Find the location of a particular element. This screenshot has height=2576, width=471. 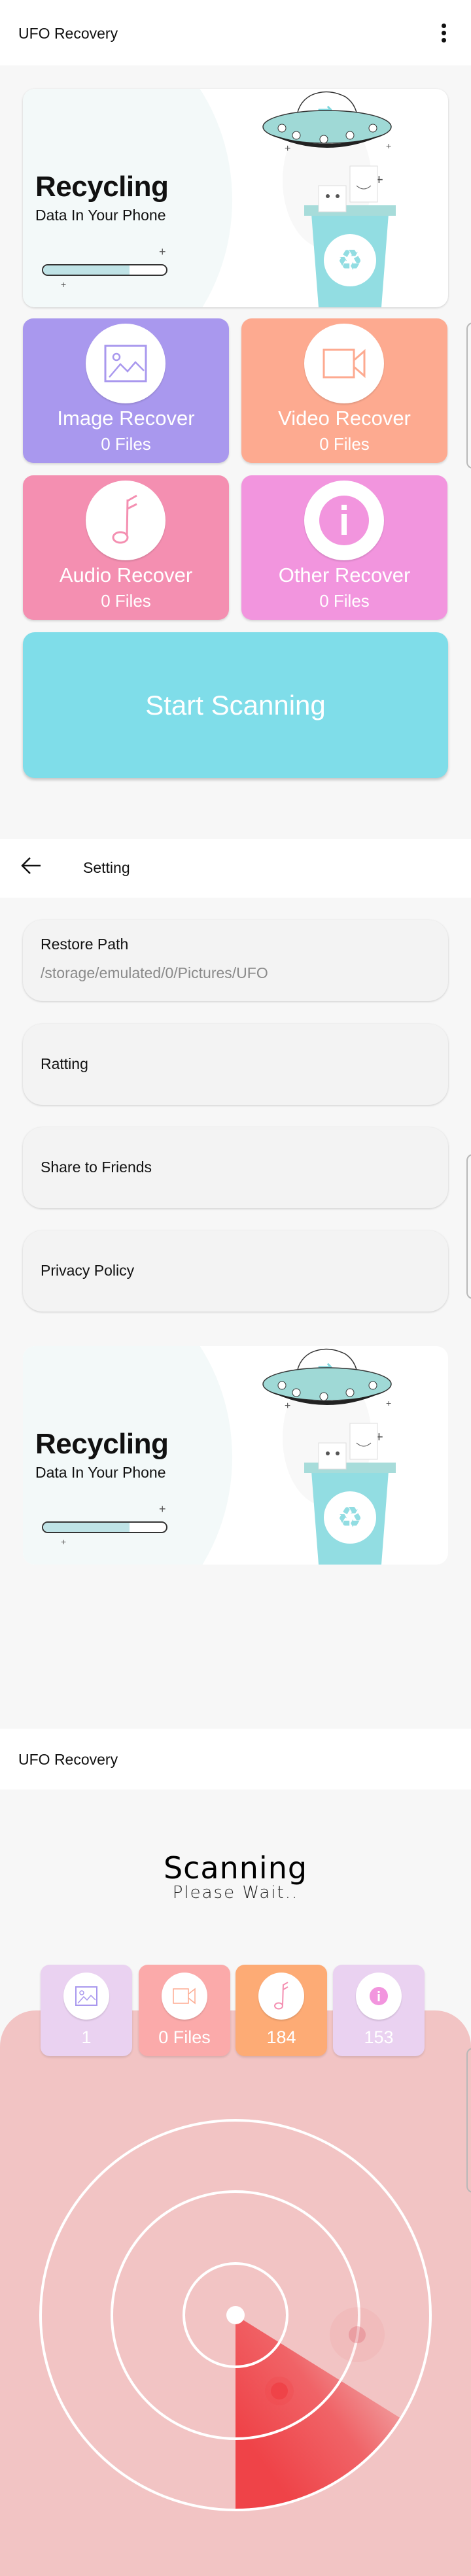

scanning-title: Scanning is located at coordinates (235, 1868).